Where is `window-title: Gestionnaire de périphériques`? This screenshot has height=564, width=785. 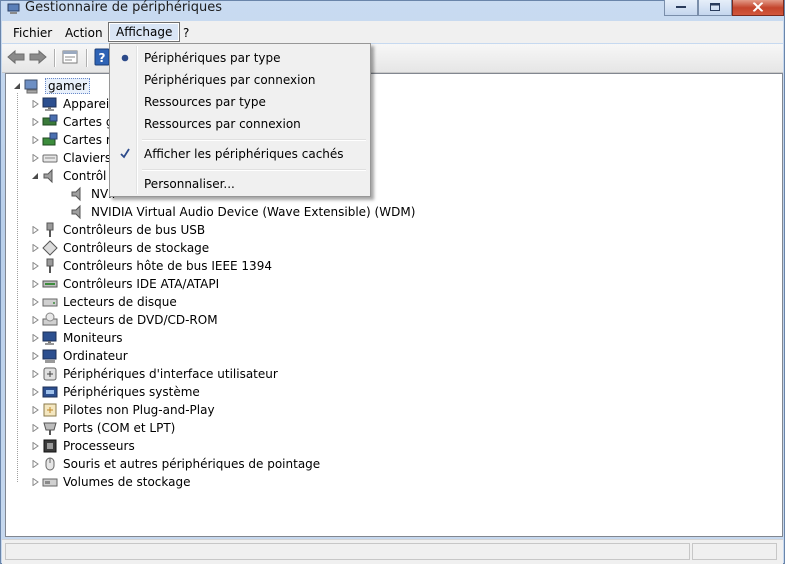 window-title: Gestionnaire de périphériques is located at coordinates (124, 7).